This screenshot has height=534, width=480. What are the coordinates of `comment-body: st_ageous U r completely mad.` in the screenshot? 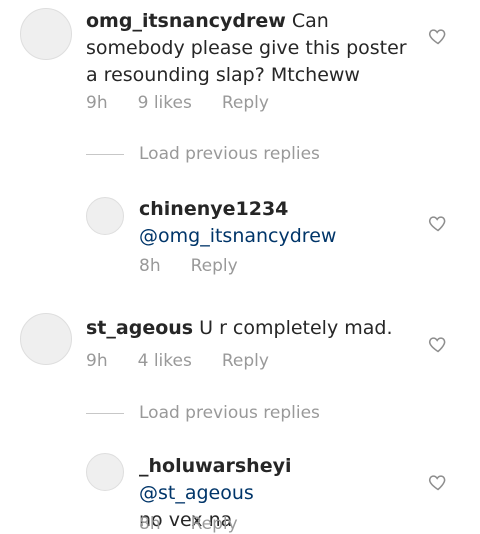 It's located at (251, 328).